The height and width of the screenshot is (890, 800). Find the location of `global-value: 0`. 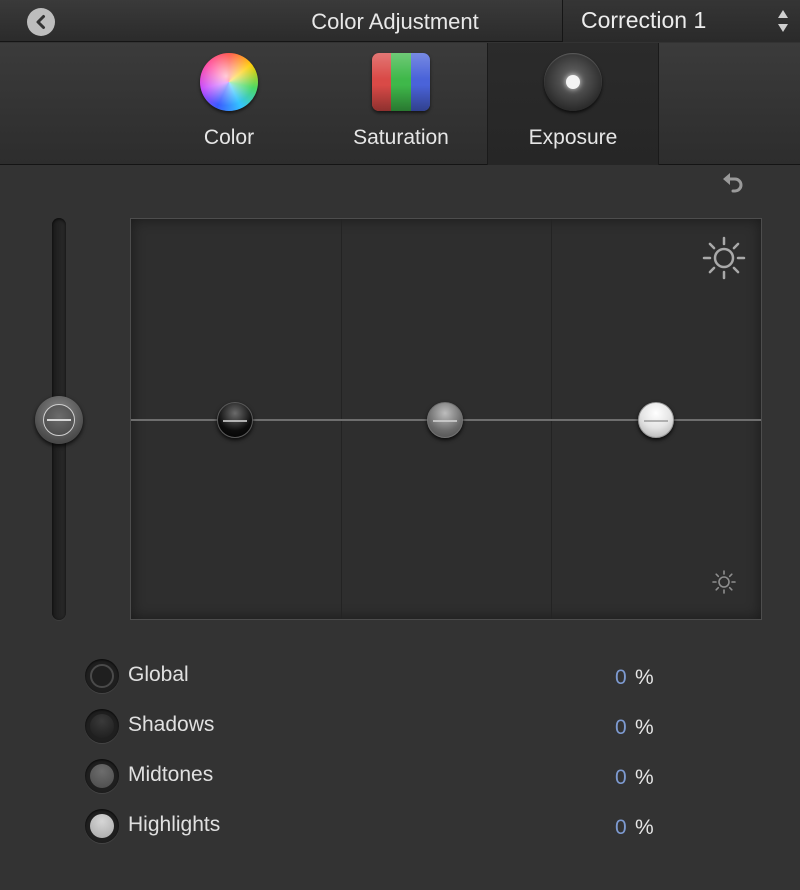

global-value: 0 is located at coordinates (621, 678).